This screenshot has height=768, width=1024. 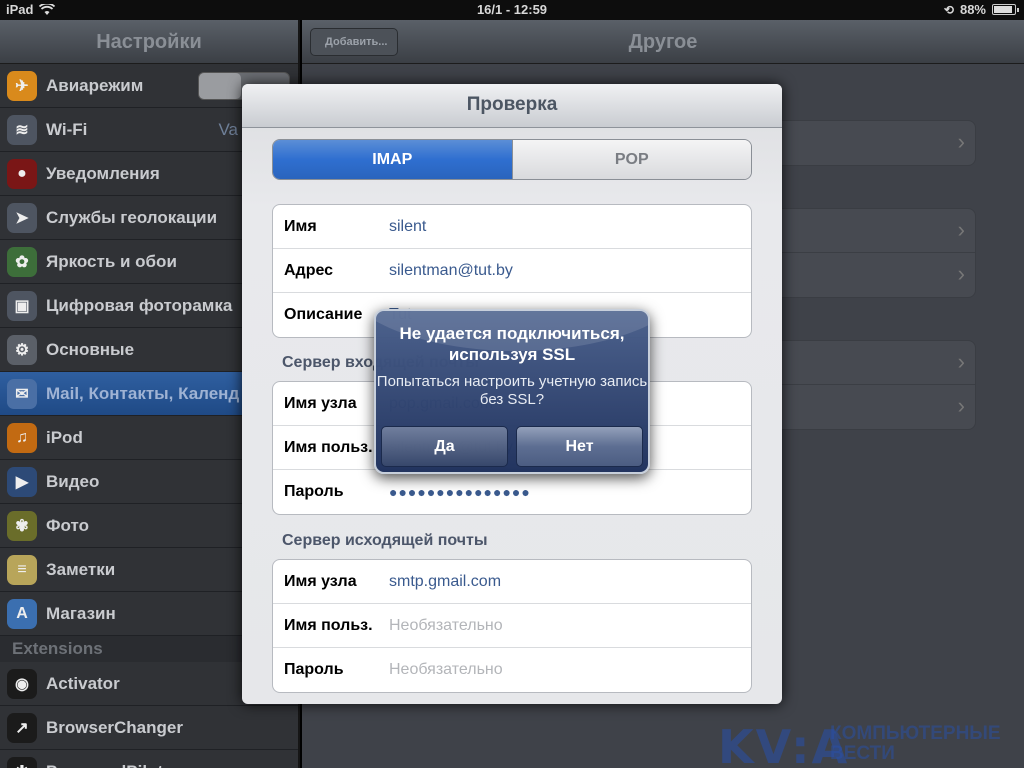 I want to click on battery-icon, so click(x=1005, y=9).